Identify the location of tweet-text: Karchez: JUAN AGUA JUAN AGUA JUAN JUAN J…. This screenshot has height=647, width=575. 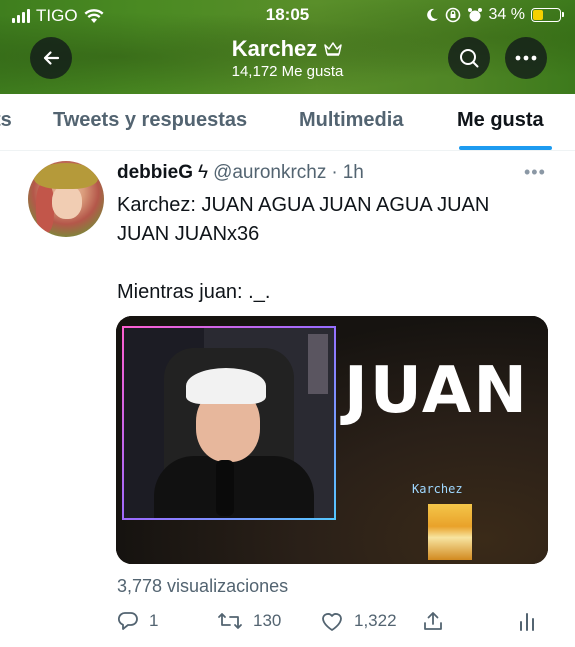
(303, 248).